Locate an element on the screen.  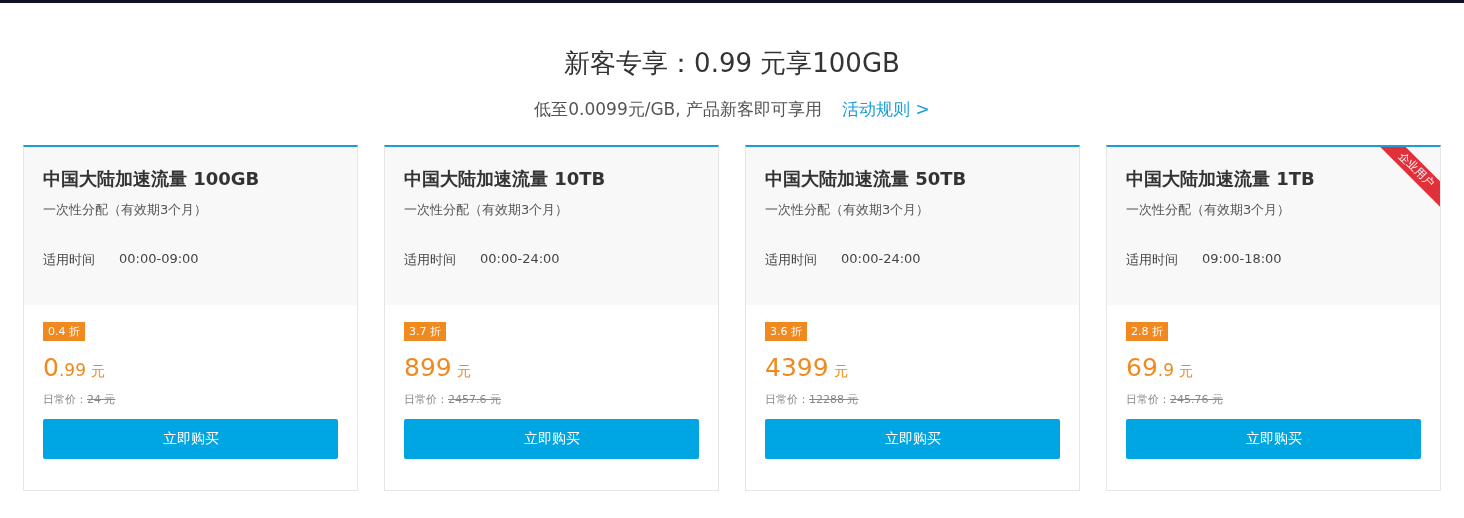
time-range: 00:00-09:00 is located at coordinates (159, 259).